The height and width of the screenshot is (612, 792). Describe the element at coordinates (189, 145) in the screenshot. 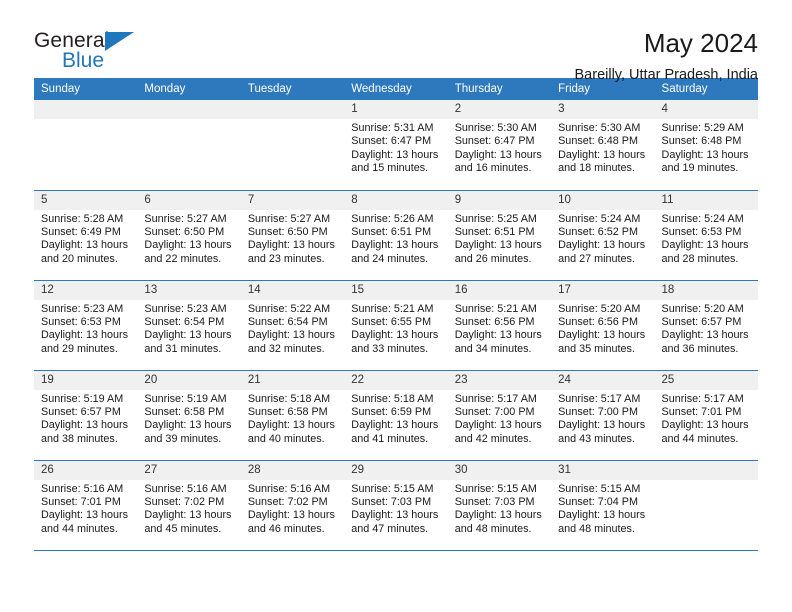

I see `calendar-day-cell-empty` at that location.